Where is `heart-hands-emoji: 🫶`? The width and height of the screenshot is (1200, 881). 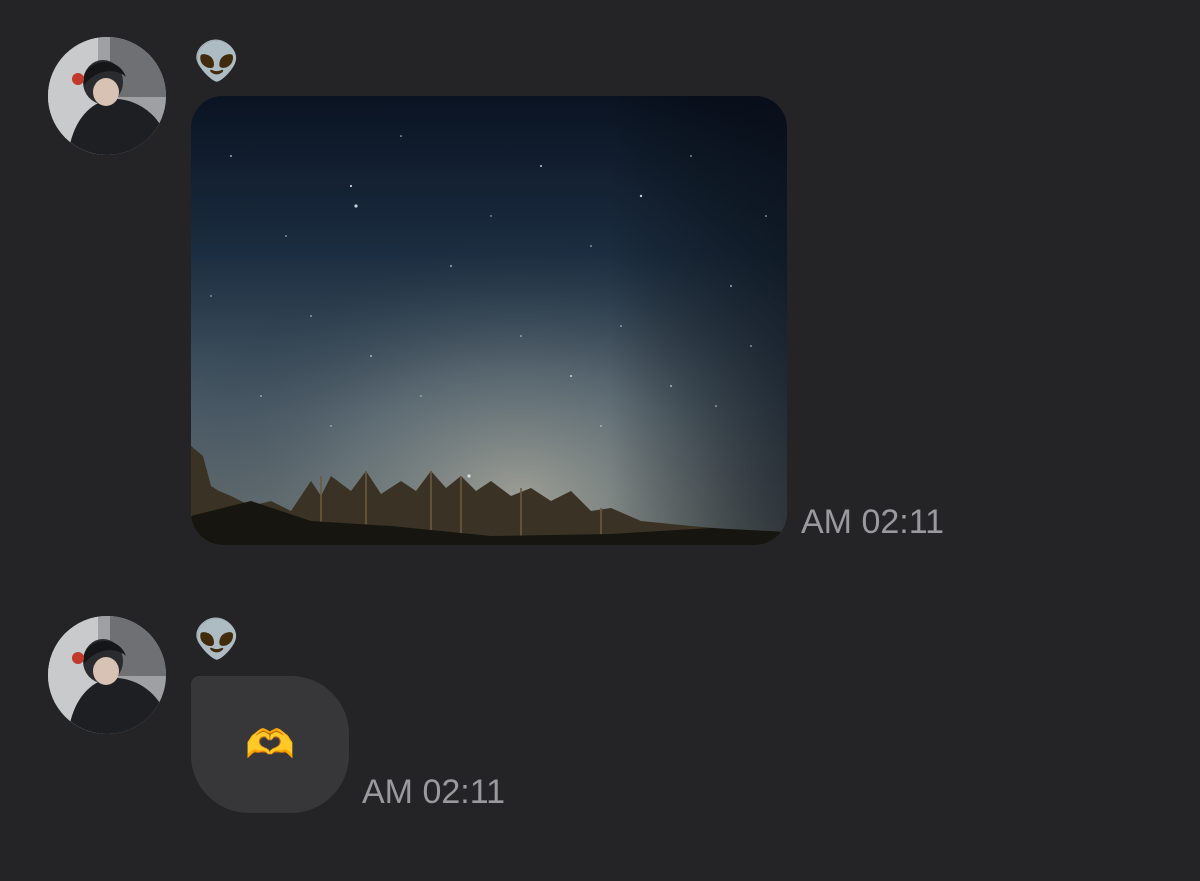 heart-hands-emoji: 🫶 is located at coordinates (270, 745).